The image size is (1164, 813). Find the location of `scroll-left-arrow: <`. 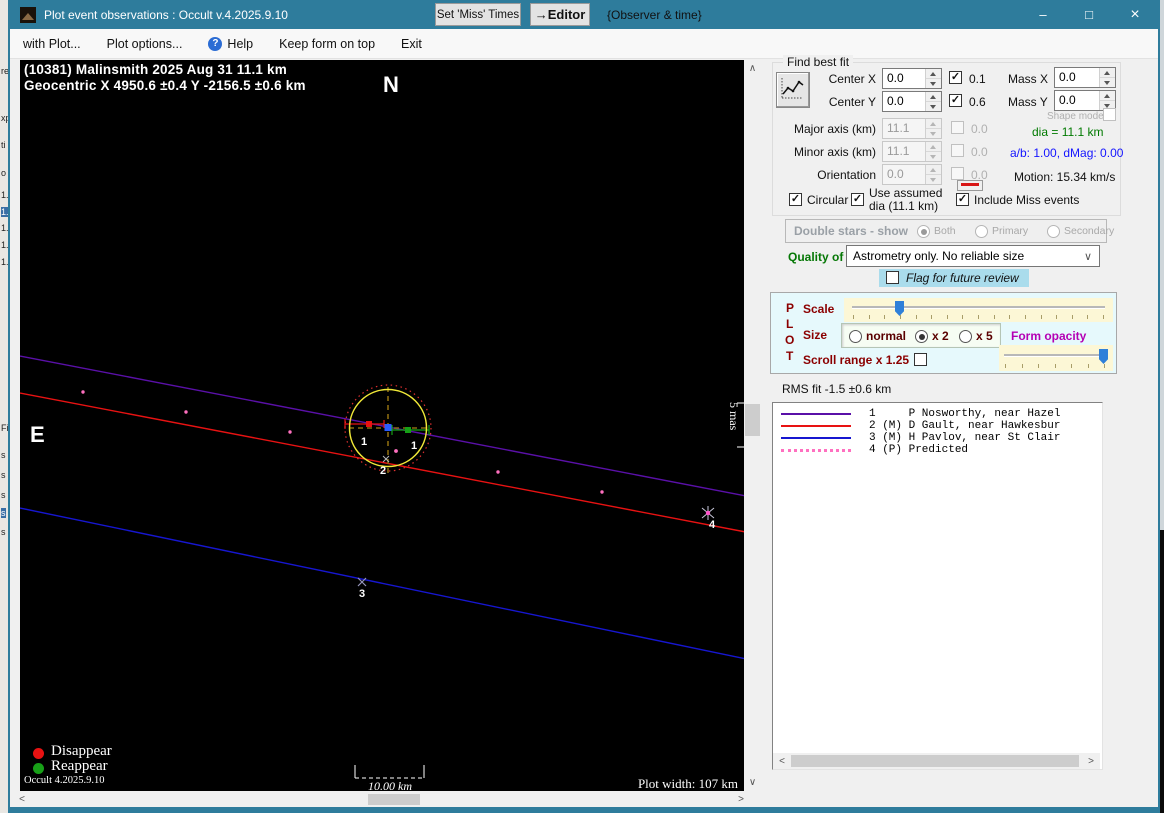

scroll-left-arrow: < is located at coordinates (22, 799).